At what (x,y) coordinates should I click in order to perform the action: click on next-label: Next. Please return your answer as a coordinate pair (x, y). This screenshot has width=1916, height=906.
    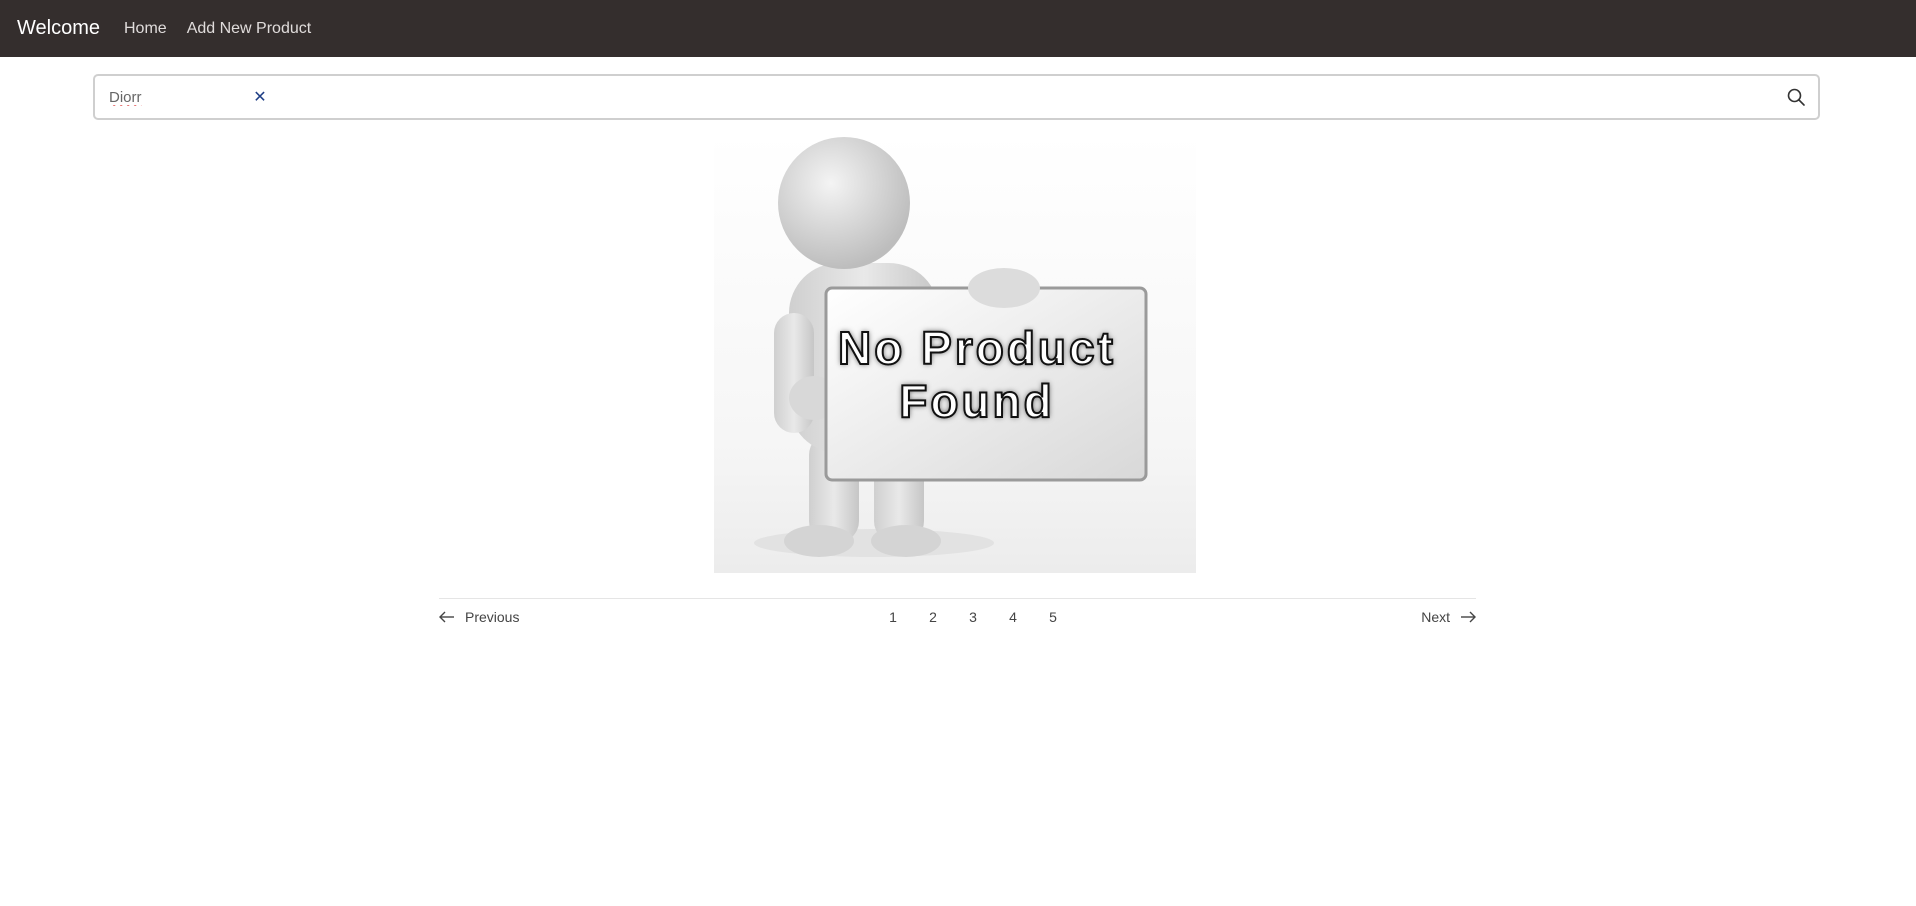
    Looking at the image, I should click on (1435, 617).